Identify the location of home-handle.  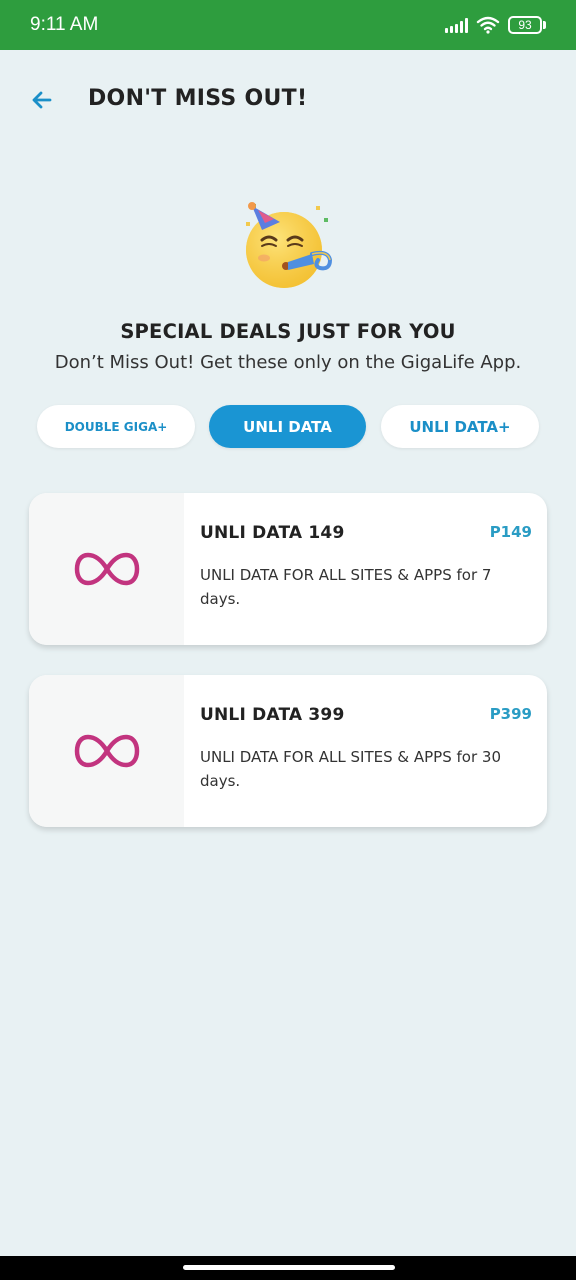
(289, 1267).